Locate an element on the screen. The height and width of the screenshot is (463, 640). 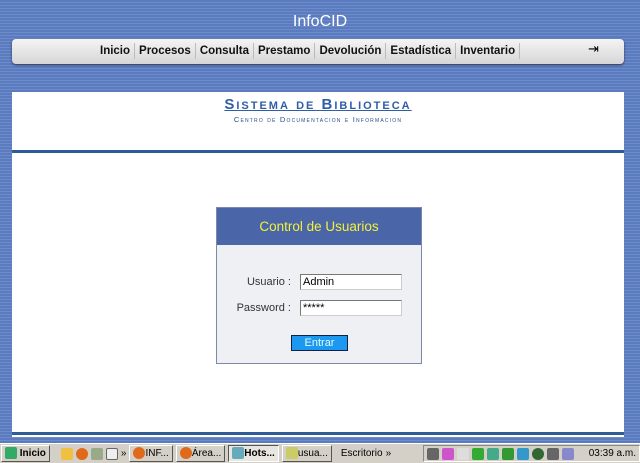
start-button: Inicio is located at coordinates (25, 453).